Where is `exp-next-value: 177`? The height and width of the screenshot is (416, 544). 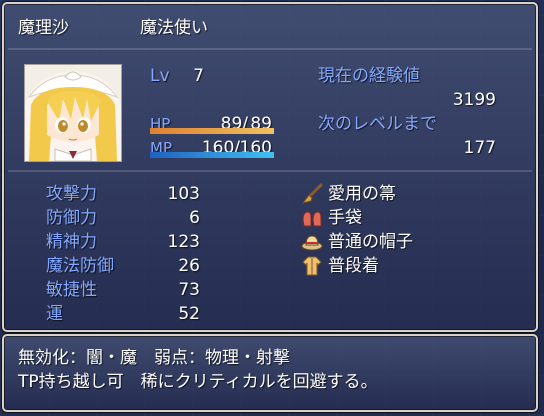
exp-next-value: 177 is located at coordinates (479, 148).